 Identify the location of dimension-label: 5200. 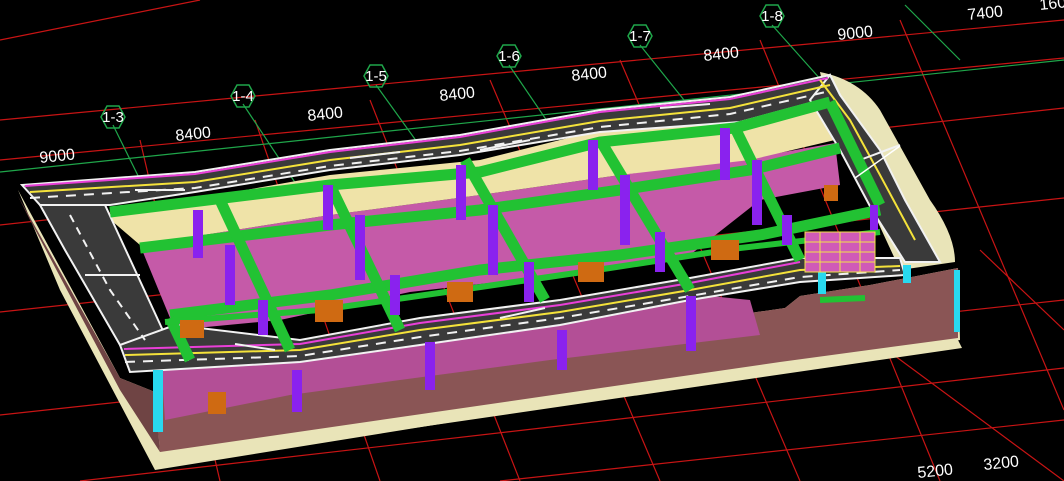
(935, 471).